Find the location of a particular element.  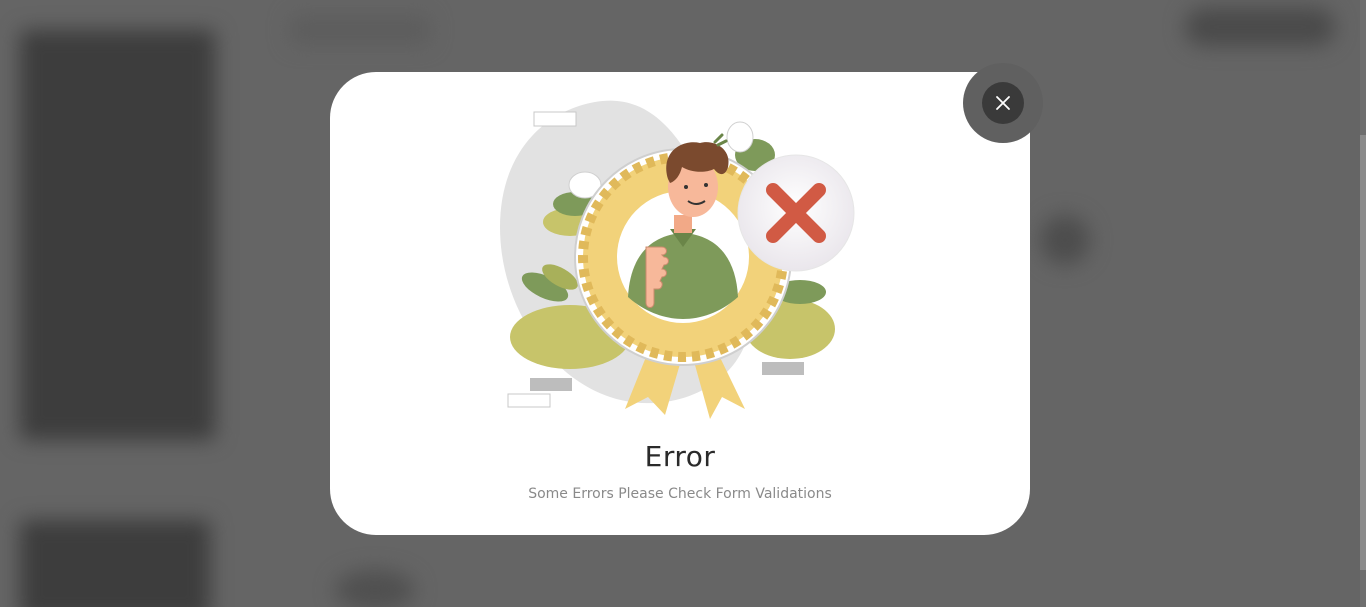

close-icon is located at coordinates (1003, 103).